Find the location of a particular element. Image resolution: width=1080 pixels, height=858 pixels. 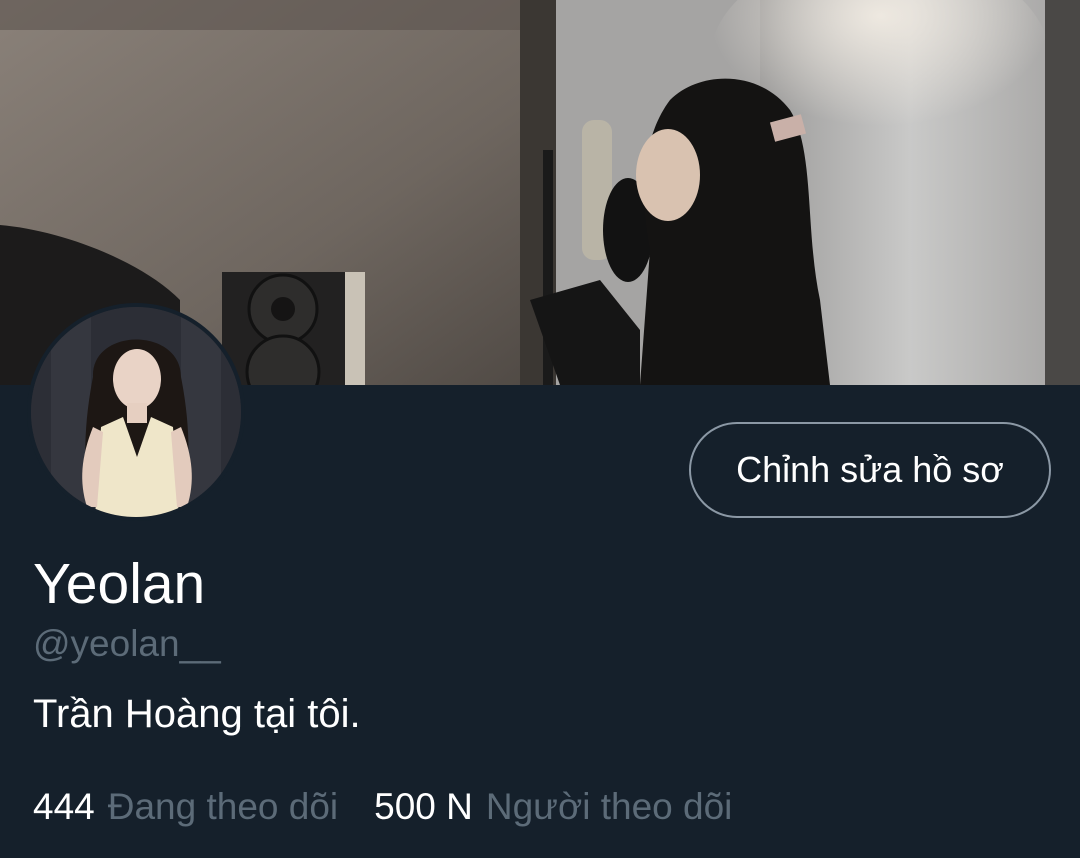

followers-stat-link: 500 N Người theo dõi is located at coordinates (553, 807).